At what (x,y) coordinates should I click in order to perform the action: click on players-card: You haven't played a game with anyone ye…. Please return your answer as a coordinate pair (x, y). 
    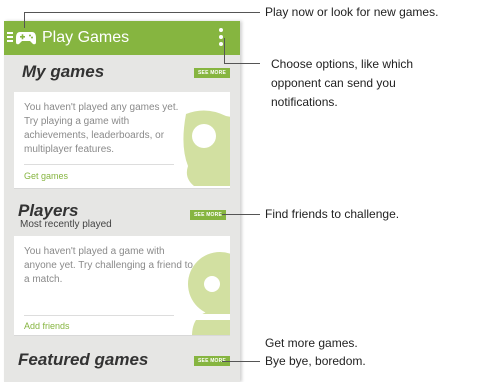
    Looking at the image, I should click on (122, 286).